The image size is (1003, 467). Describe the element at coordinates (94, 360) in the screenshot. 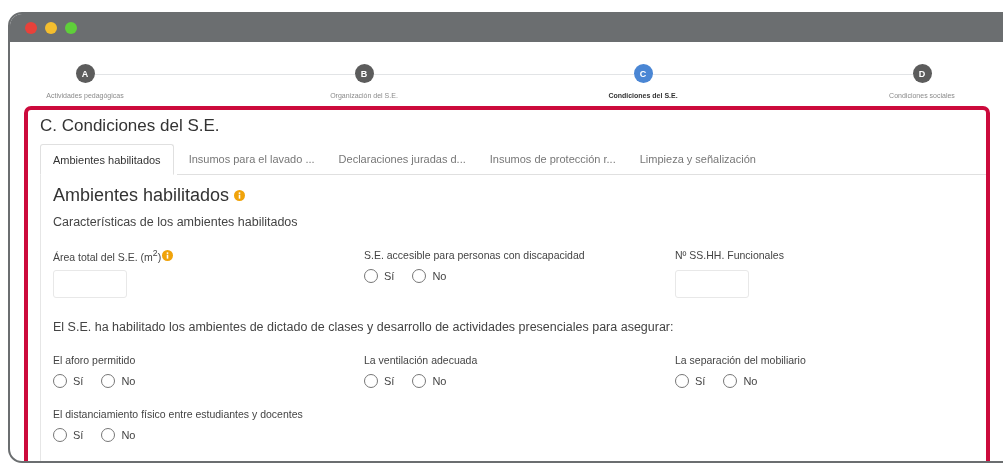

I see `field-label: El aforo permitido` at that location.